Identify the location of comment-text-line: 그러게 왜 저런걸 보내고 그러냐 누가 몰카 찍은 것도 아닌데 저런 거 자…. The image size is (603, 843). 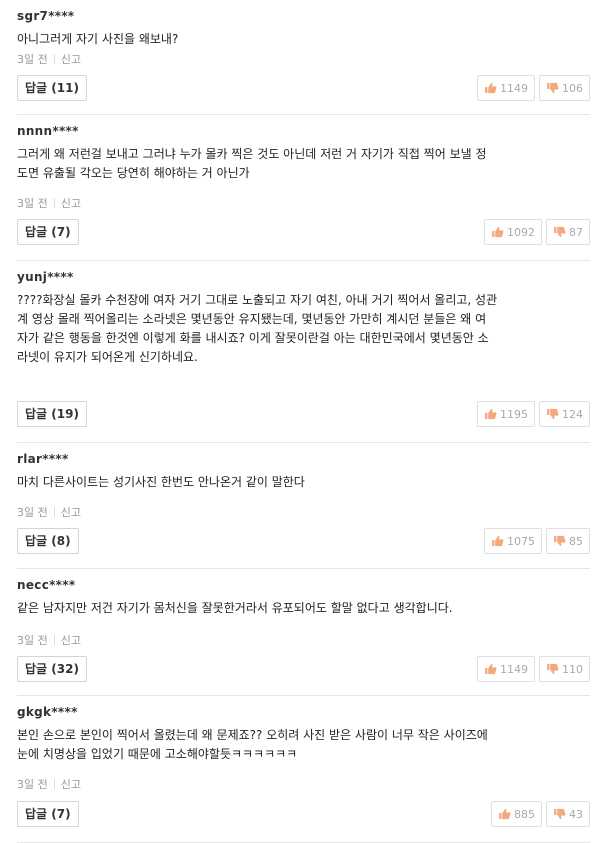
(252, 154).